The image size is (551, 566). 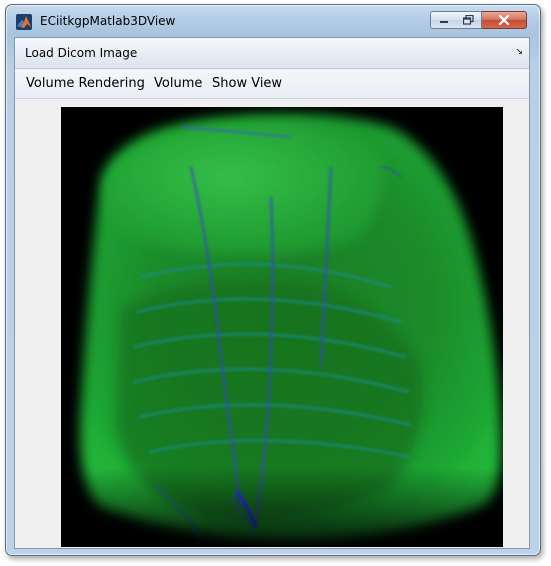 I want to click on minimize-icon, so click(x=443, y=22).